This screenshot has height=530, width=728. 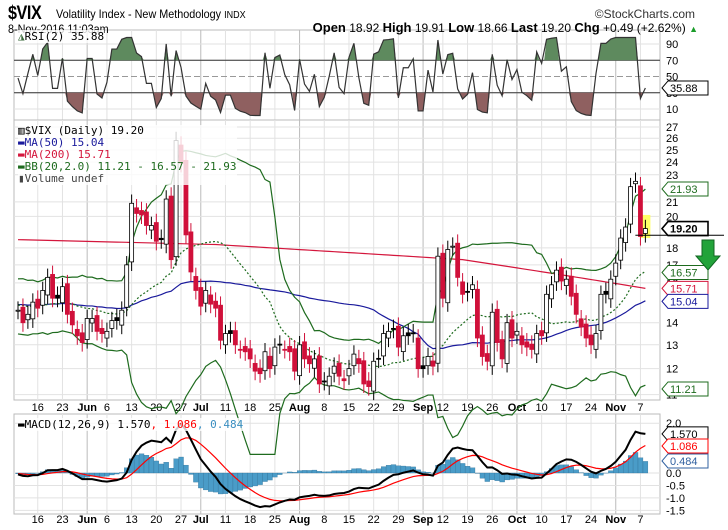 I want to click on date-tick-label: 26, so click(x=492, y=520).